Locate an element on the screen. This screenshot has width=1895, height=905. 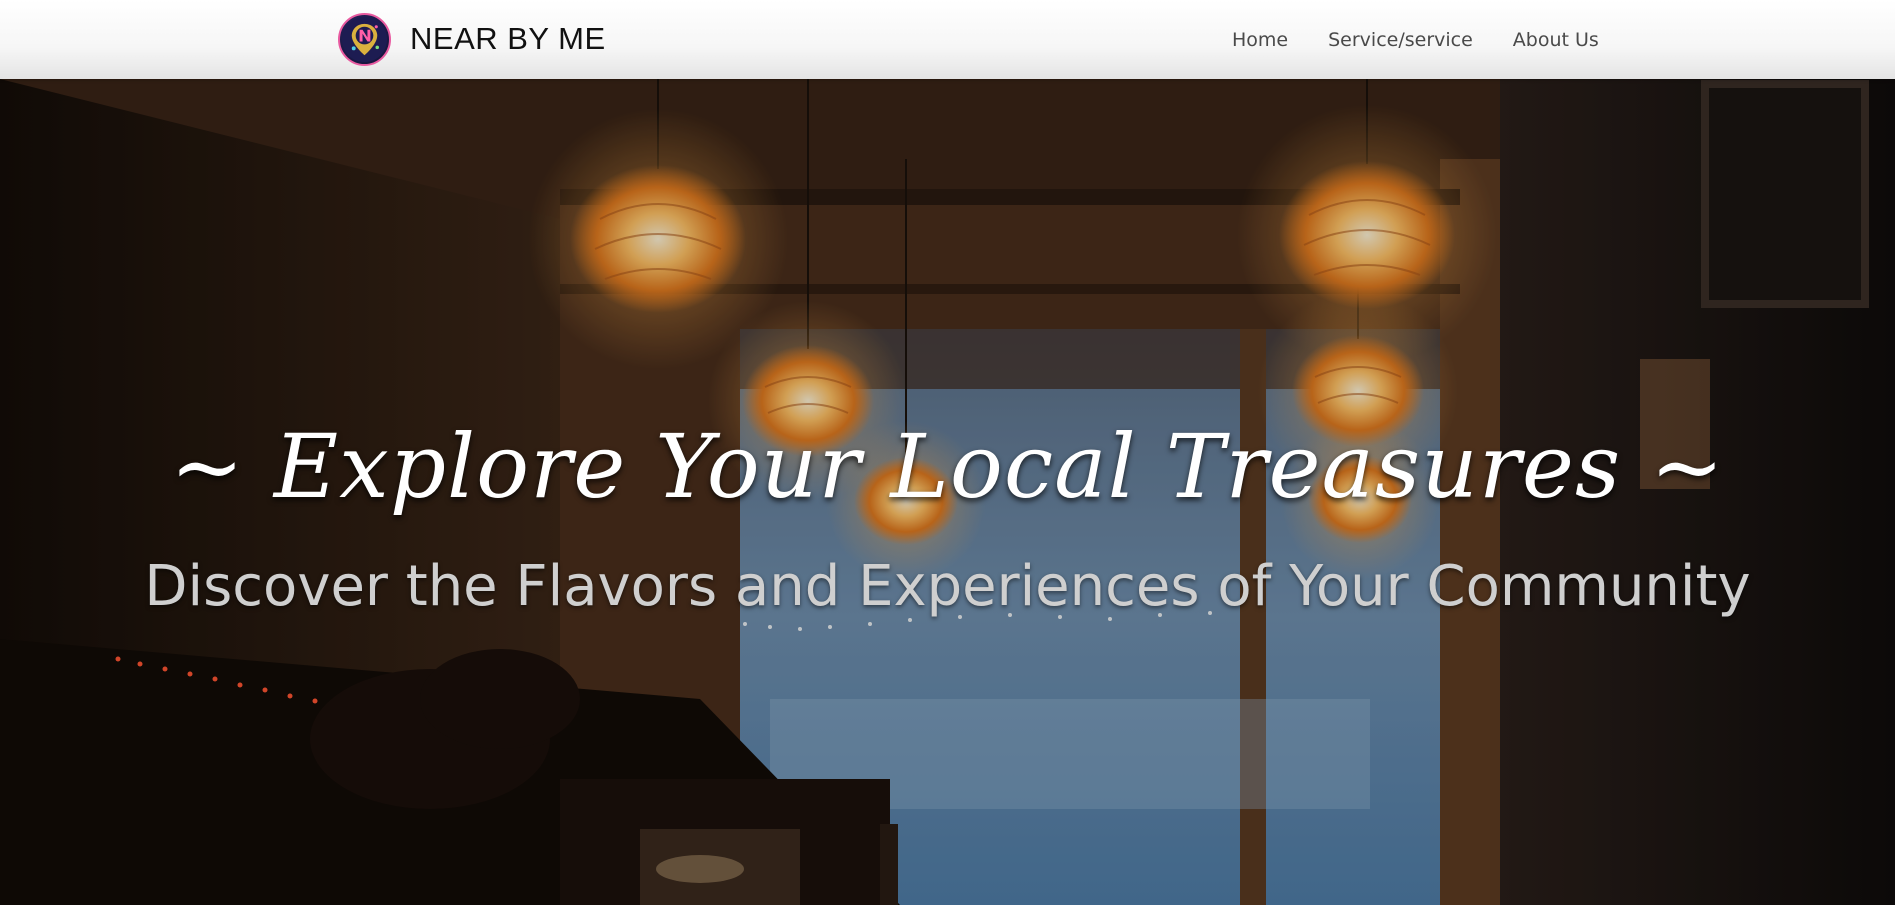
nav-link-service: Service/service is located at coordinates (1400, 40).